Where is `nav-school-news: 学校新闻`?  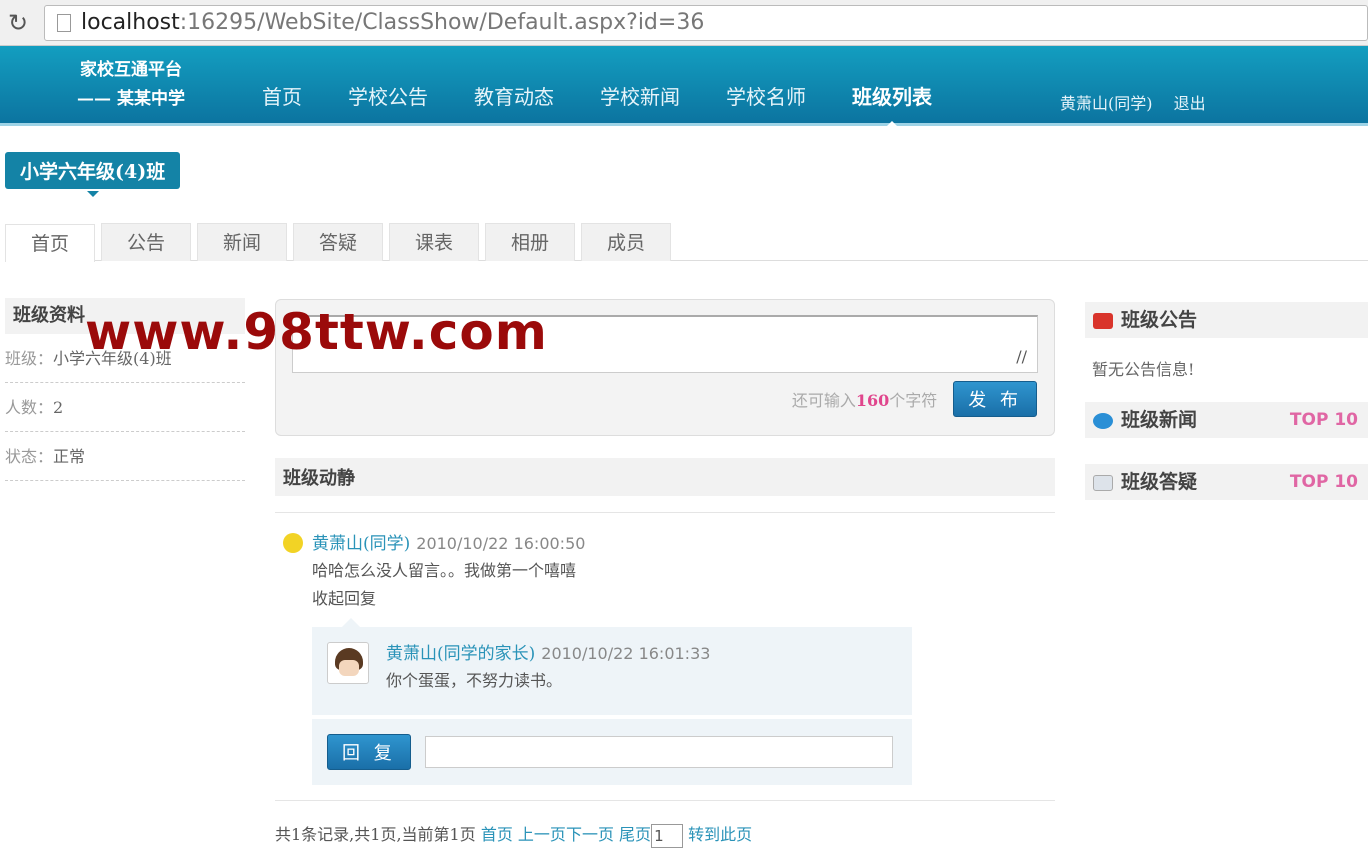
nav-school-news: 学校新闻 is located at coordinates (640, 85).